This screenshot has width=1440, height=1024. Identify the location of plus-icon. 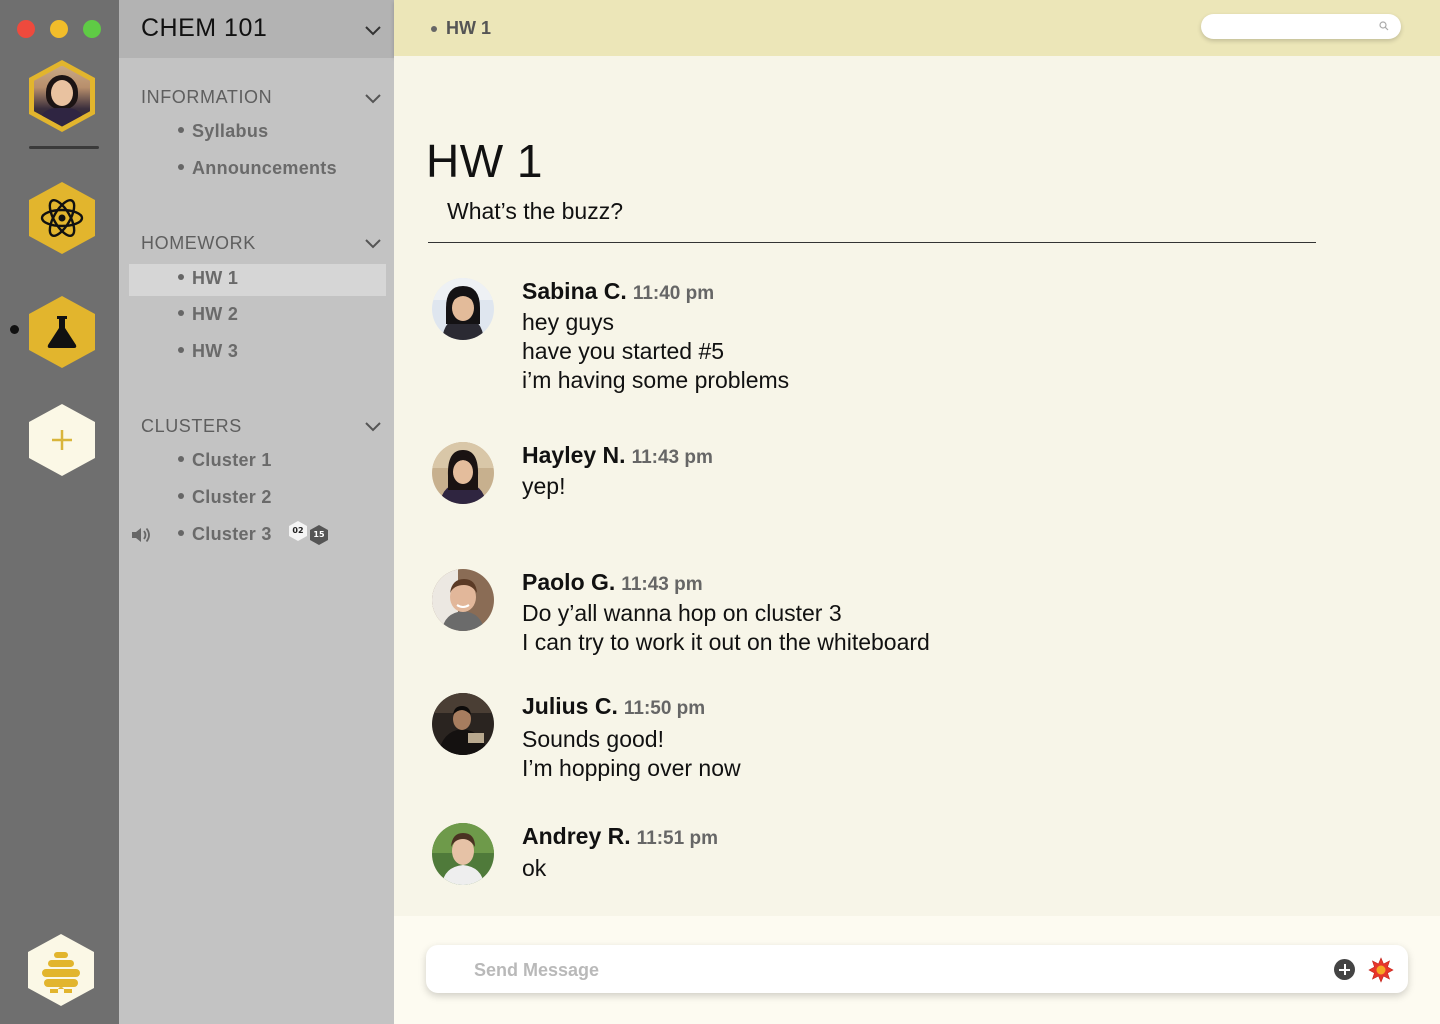
(62, 440).